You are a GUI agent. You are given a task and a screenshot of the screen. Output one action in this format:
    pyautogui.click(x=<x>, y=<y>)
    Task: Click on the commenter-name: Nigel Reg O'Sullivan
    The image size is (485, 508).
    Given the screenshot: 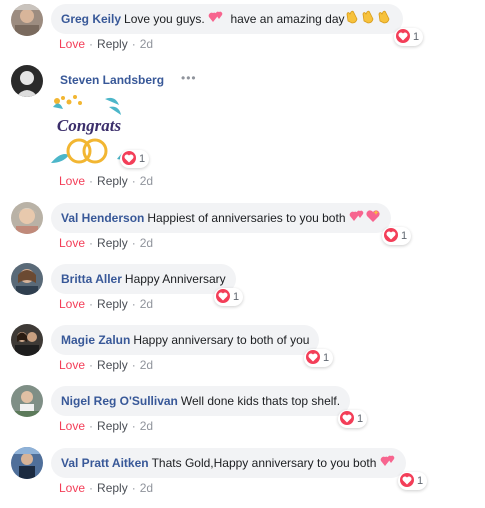 What is the action you would take?
    pyautogui.click(x=119, y=401)
    